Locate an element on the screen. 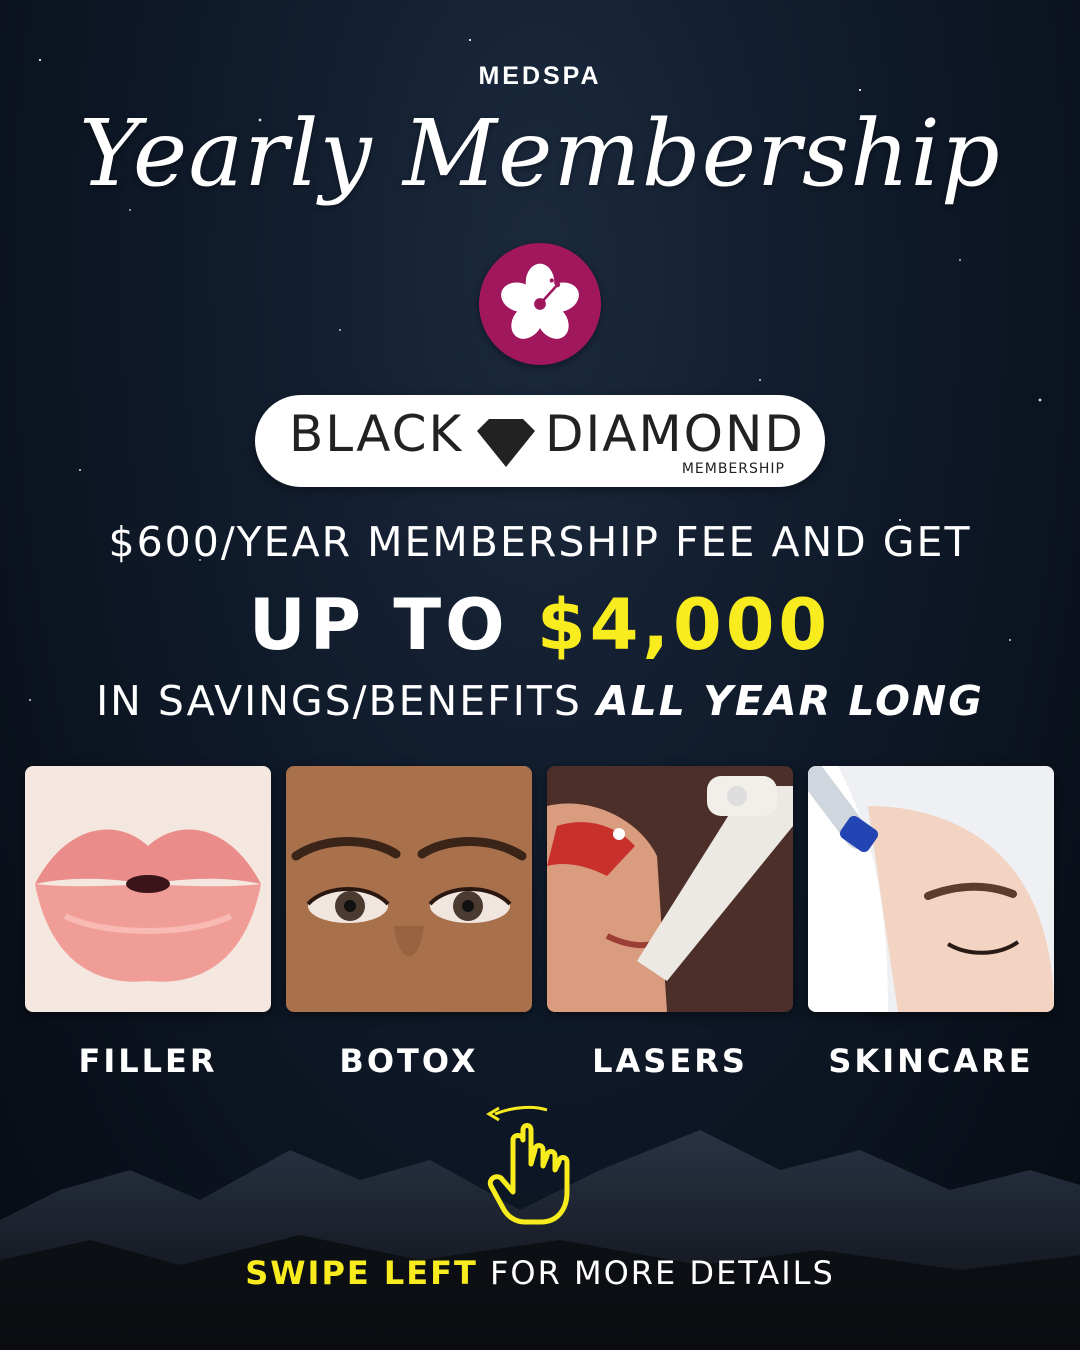 This screenshot has width=1080, height=1350. cta-highlight: SWIPE LEFT is located at coordinates (361, 1273).